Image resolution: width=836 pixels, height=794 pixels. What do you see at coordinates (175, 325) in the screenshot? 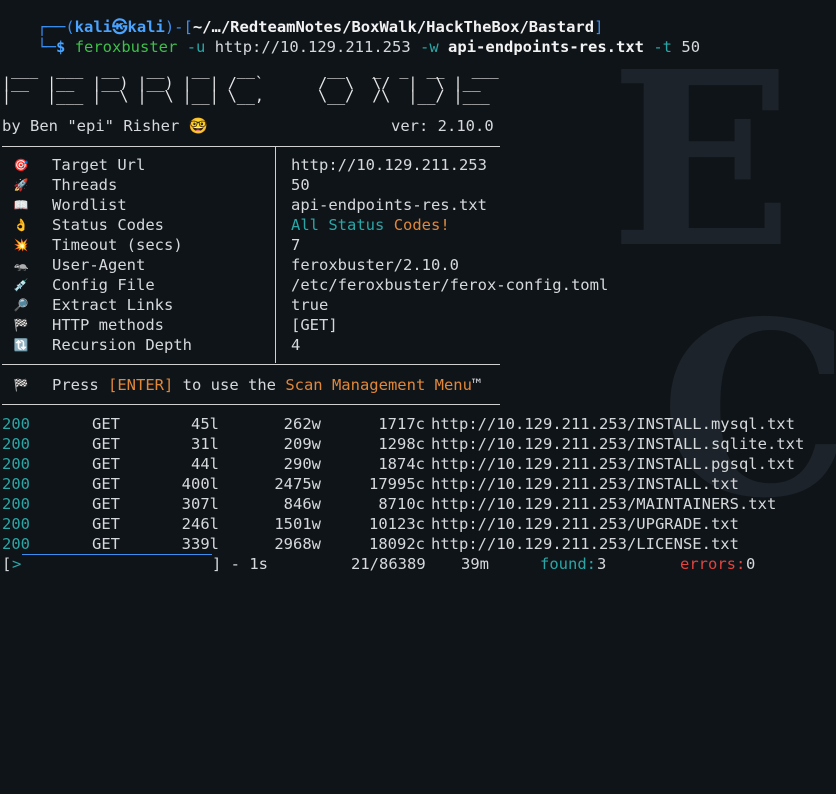
I see `config-row: 🏁 HTTP methods [GET]` at bounding box center [175, 325].